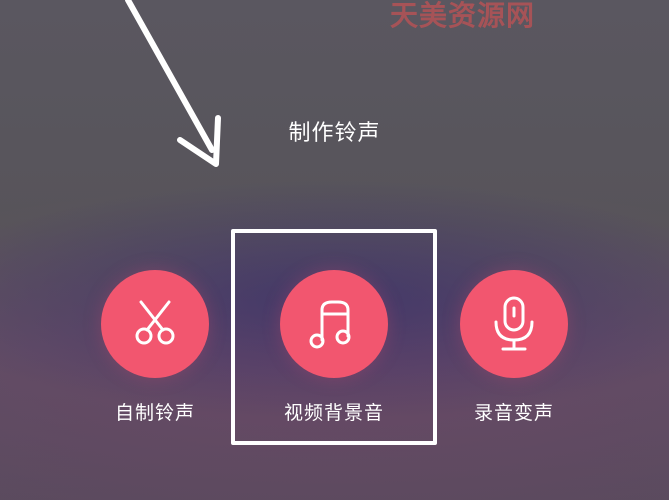  I want to click on microphone-icon, so click(514, 323).